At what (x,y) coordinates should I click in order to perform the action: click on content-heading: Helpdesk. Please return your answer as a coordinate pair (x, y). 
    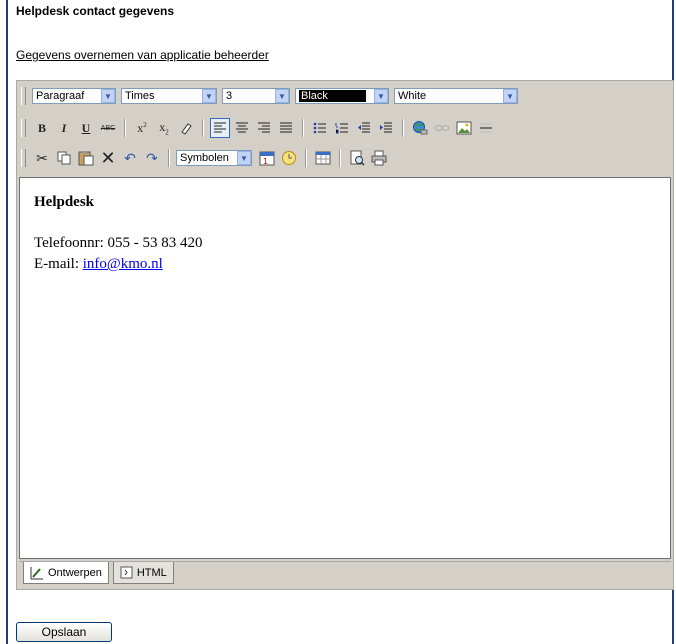
    Looking at the image, I should click on (64, 202).